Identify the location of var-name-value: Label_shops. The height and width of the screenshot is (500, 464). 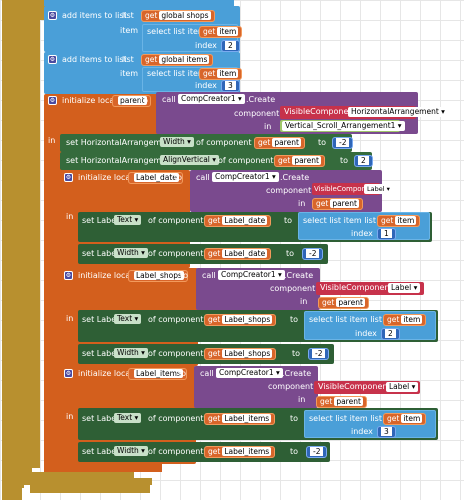
(159, 275).